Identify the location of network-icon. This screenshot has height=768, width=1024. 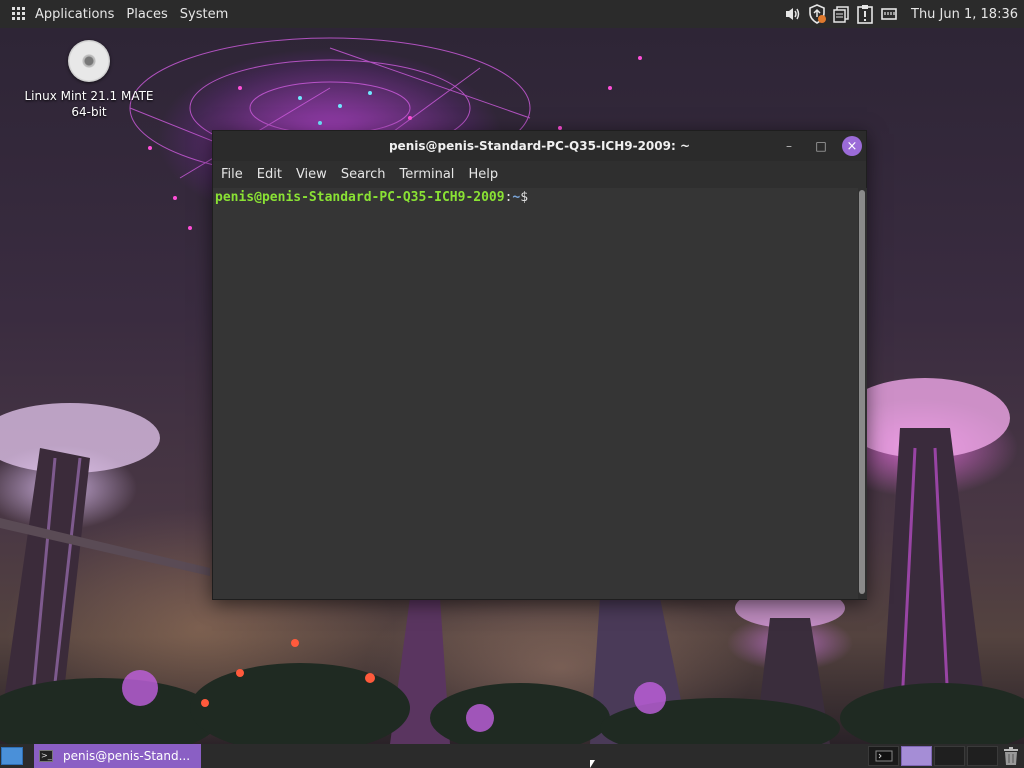
(889, 14).